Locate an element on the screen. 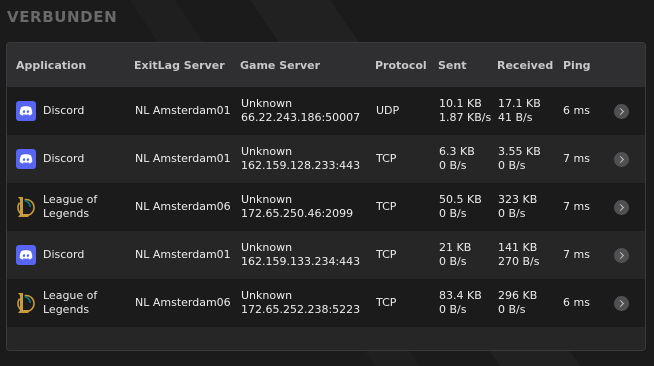 The width and height of the screenshot is (654, 366). sent-total: 50.5 KB is located at coordinates (460, 199).